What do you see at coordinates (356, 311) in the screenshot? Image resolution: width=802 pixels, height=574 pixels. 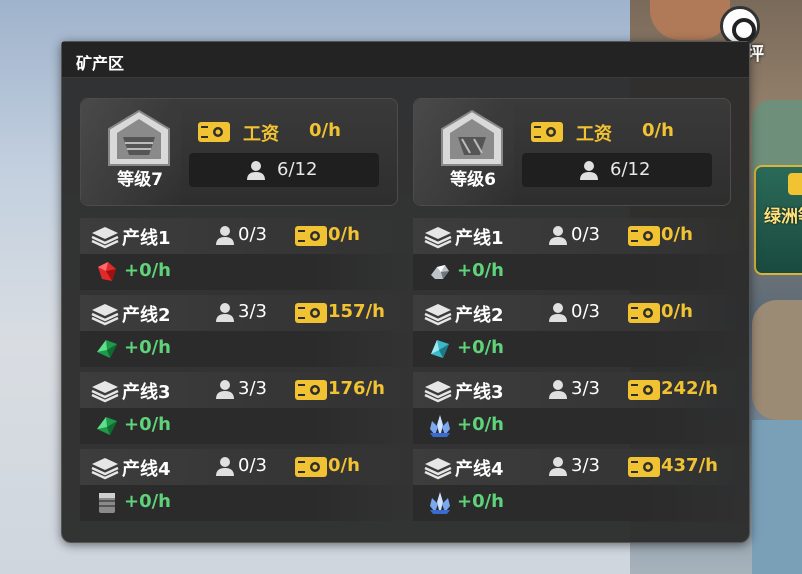 I see `line-wage: 157/h` at bounding box center [356, 311].